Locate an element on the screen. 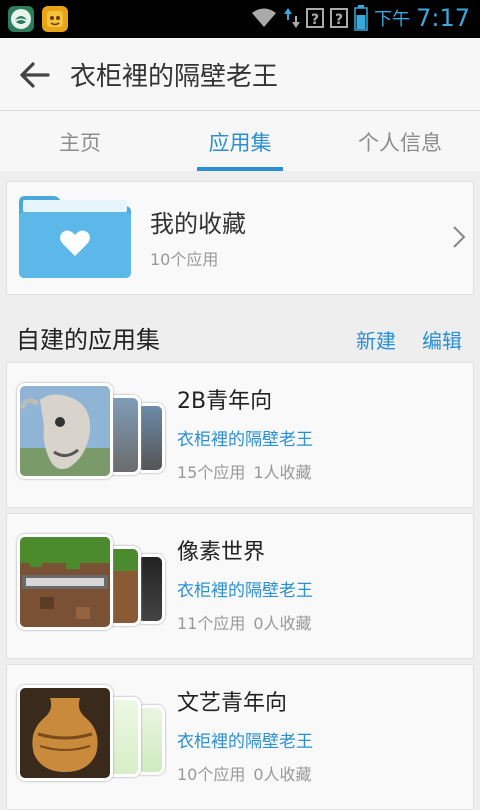 The width and height of the screenshot is (480, 810). app-count: 11个应用 is located at coordinates (211, 623).